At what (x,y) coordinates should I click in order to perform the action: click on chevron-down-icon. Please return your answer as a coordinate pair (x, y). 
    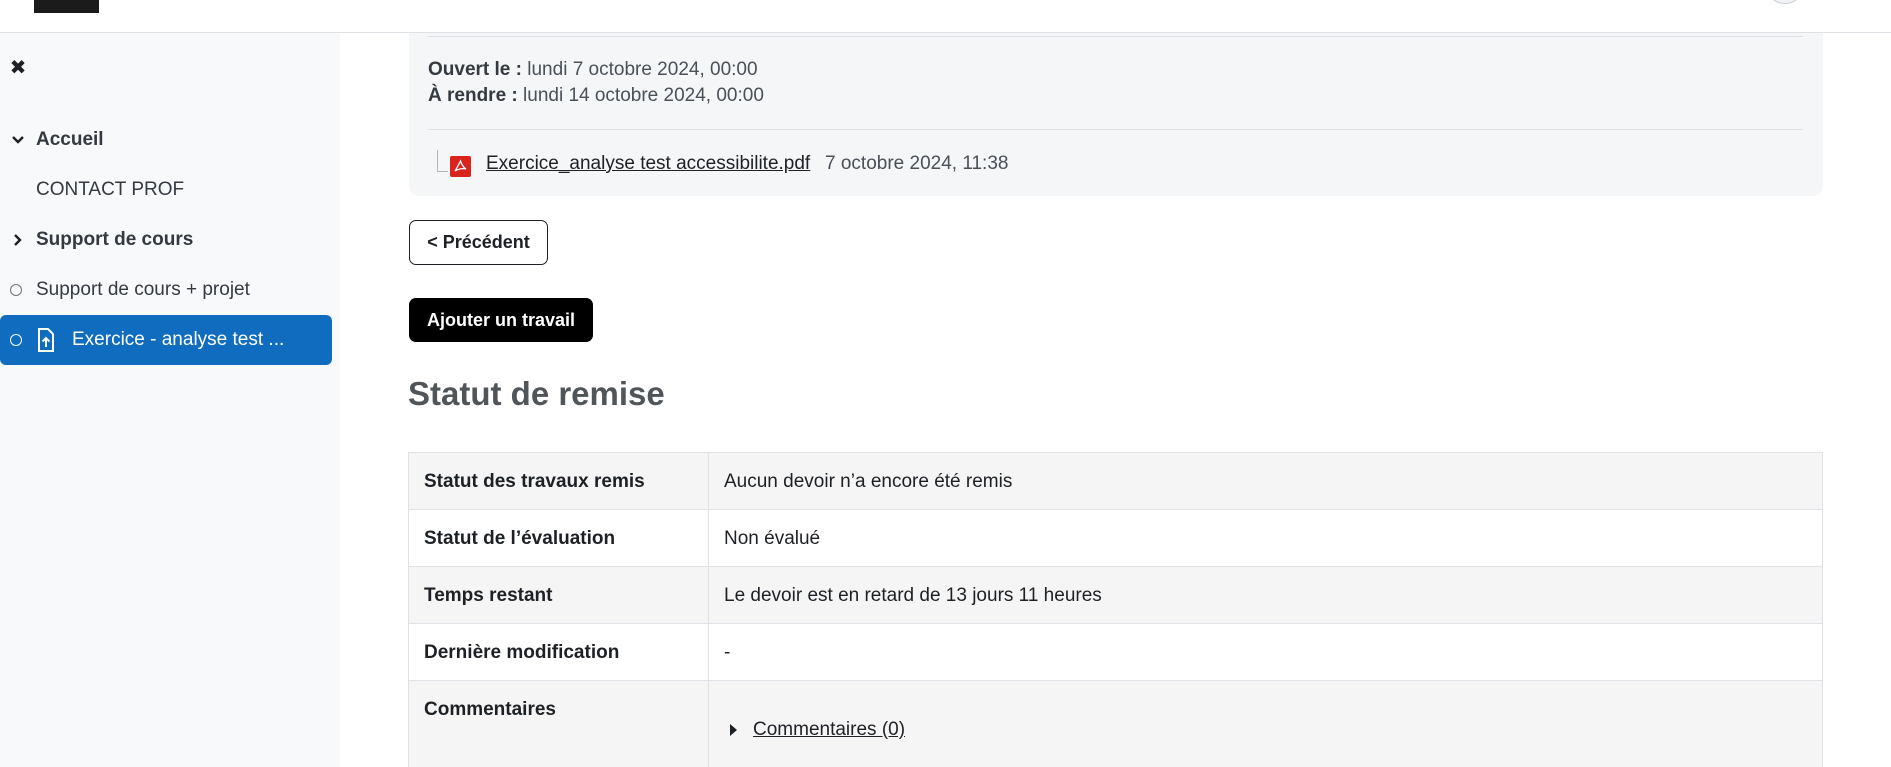
    Looking at the image, I should click on (18, 140).